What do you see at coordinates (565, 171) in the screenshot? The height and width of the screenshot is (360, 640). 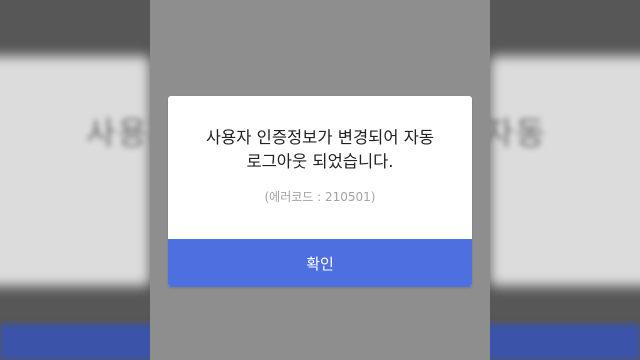 I see `blurred-dialog-right` at bounding box center [565, 171].